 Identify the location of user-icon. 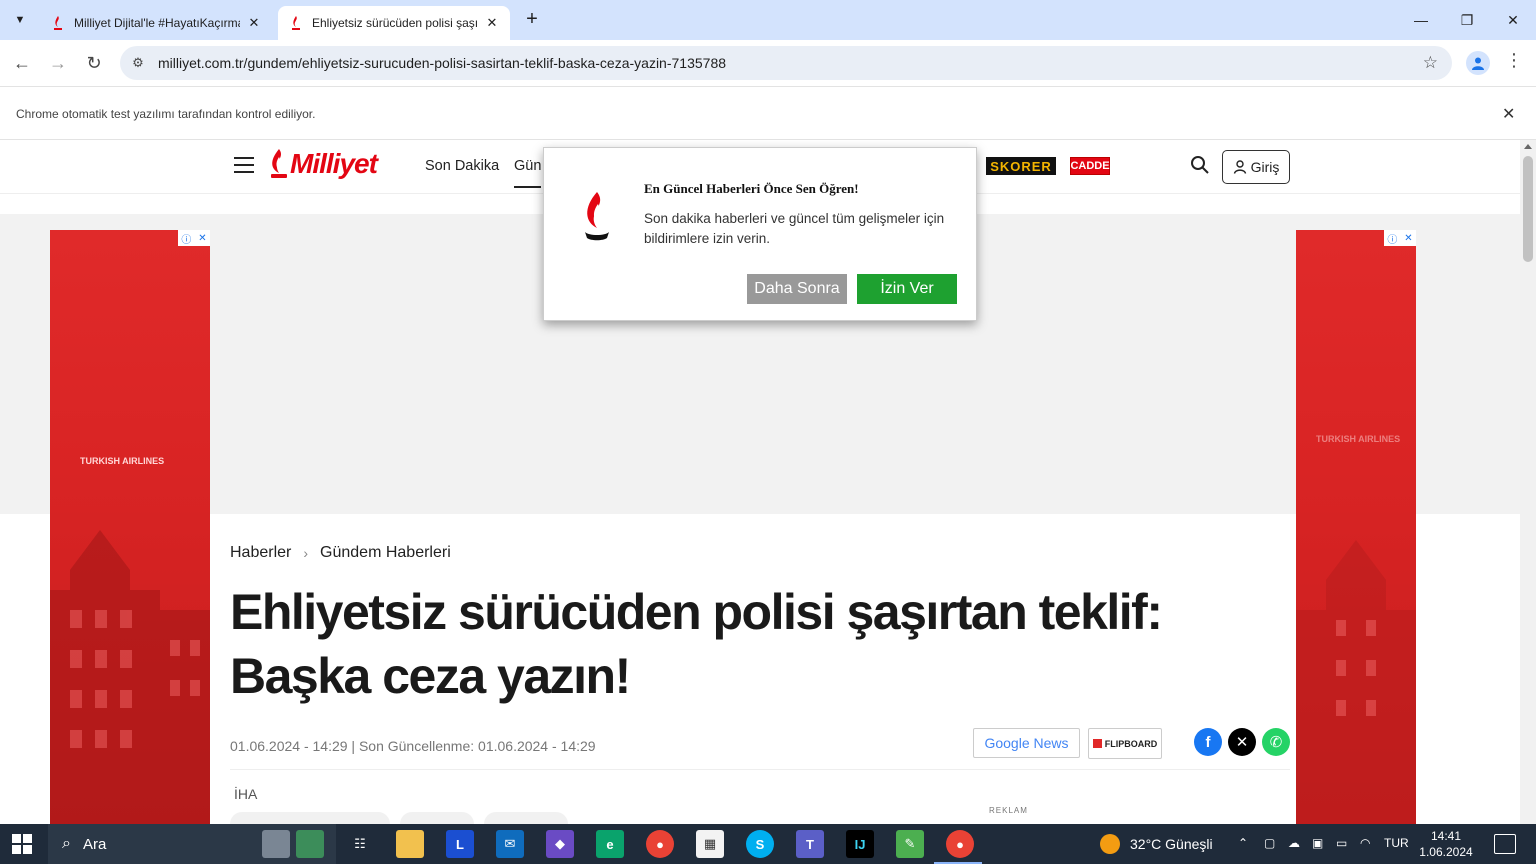
(1239, 167).